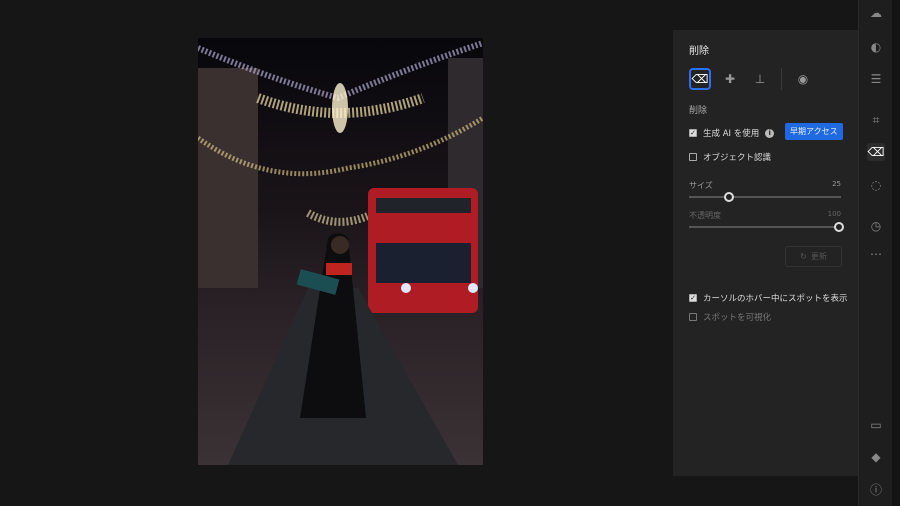  I want to click on size-slider-knob, so click(729, 197).